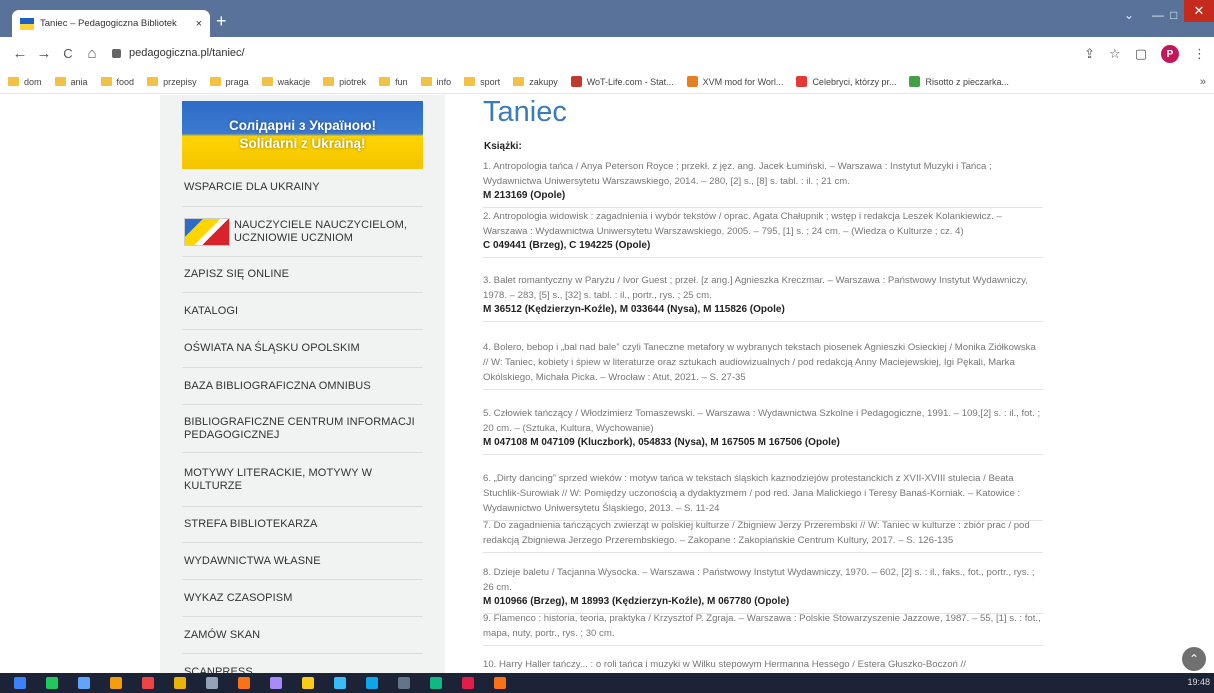 The width and height of the screenshot is (1214, 693). What do you see at coordinates (302, 598) in the screenshot?
I see `sidebar-menu-item: WYKAZ CZASOPISM` at bounding box center [302, 598].